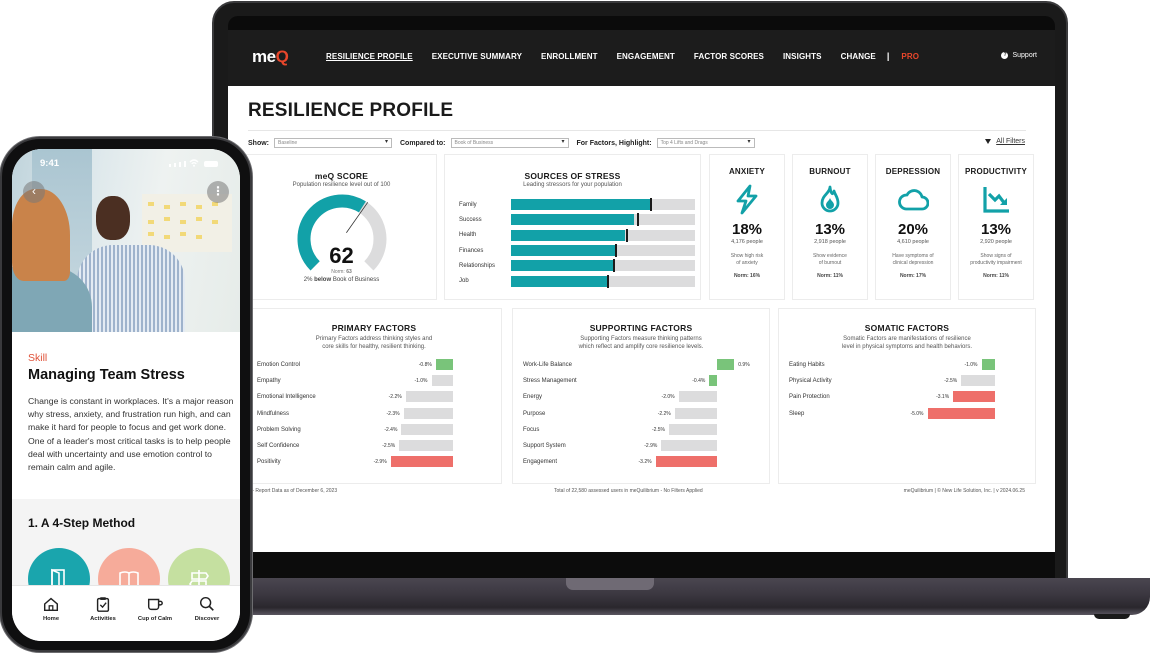 The height and width of the screenshot is (653, 1151). What do you see at coordinates (38, 358) in the screenshot?
I see `skill-tag: Skill` at bounding box center [38, 358].